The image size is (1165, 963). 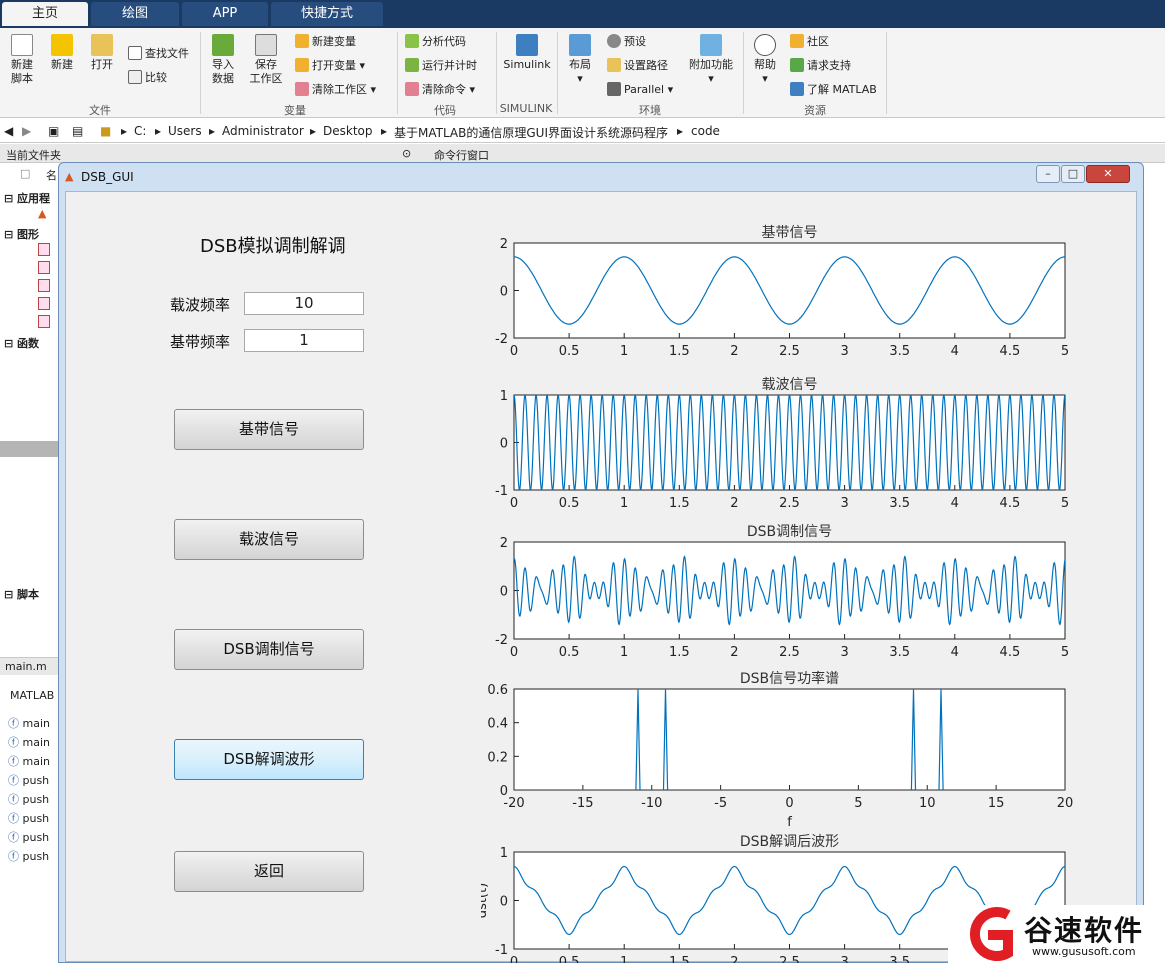 I want to click on up-folder-icon: ▣, so click(x=53, y=131).